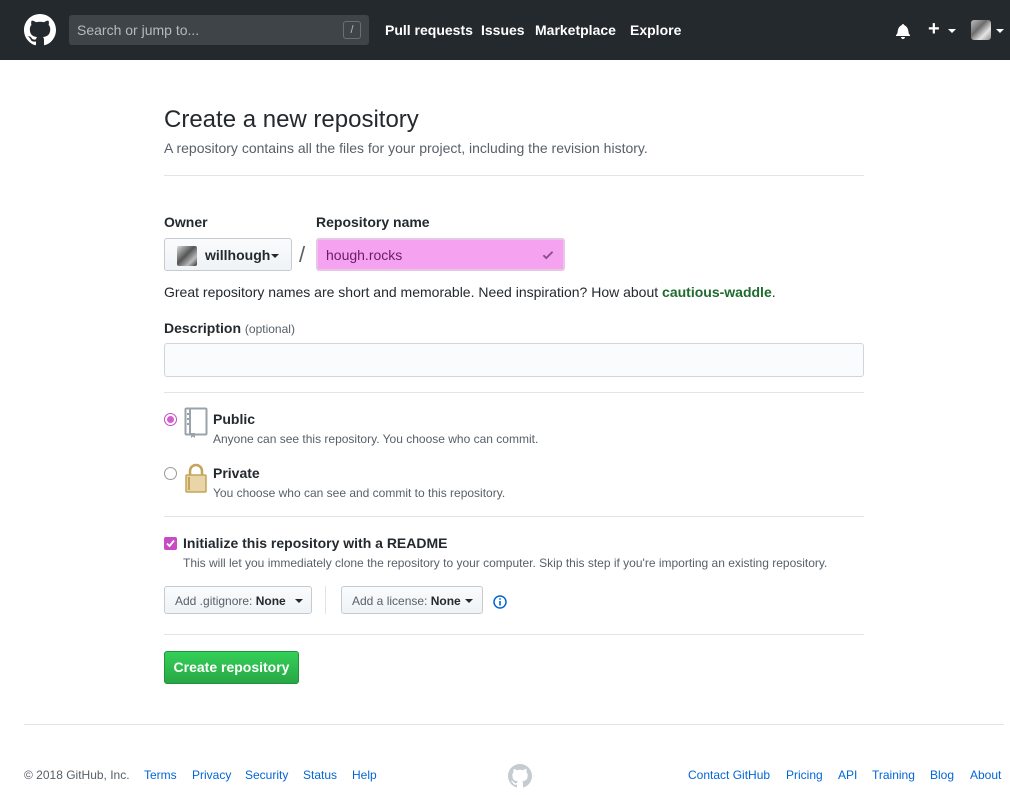 Image resolution: width=1010 pixels, height=795 pixels. I want to click on footer-divider, so click(514, 724).